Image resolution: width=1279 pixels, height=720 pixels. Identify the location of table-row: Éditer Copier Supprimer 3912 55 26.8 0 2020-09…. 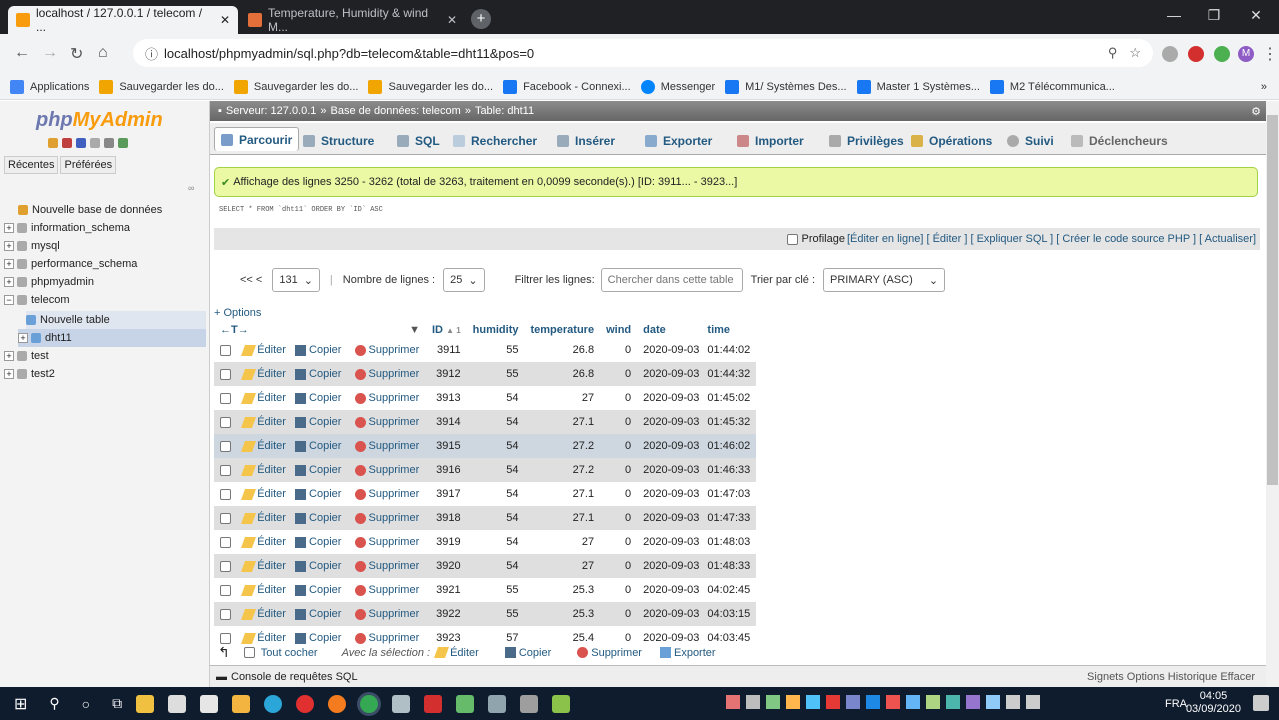
(485, 374).